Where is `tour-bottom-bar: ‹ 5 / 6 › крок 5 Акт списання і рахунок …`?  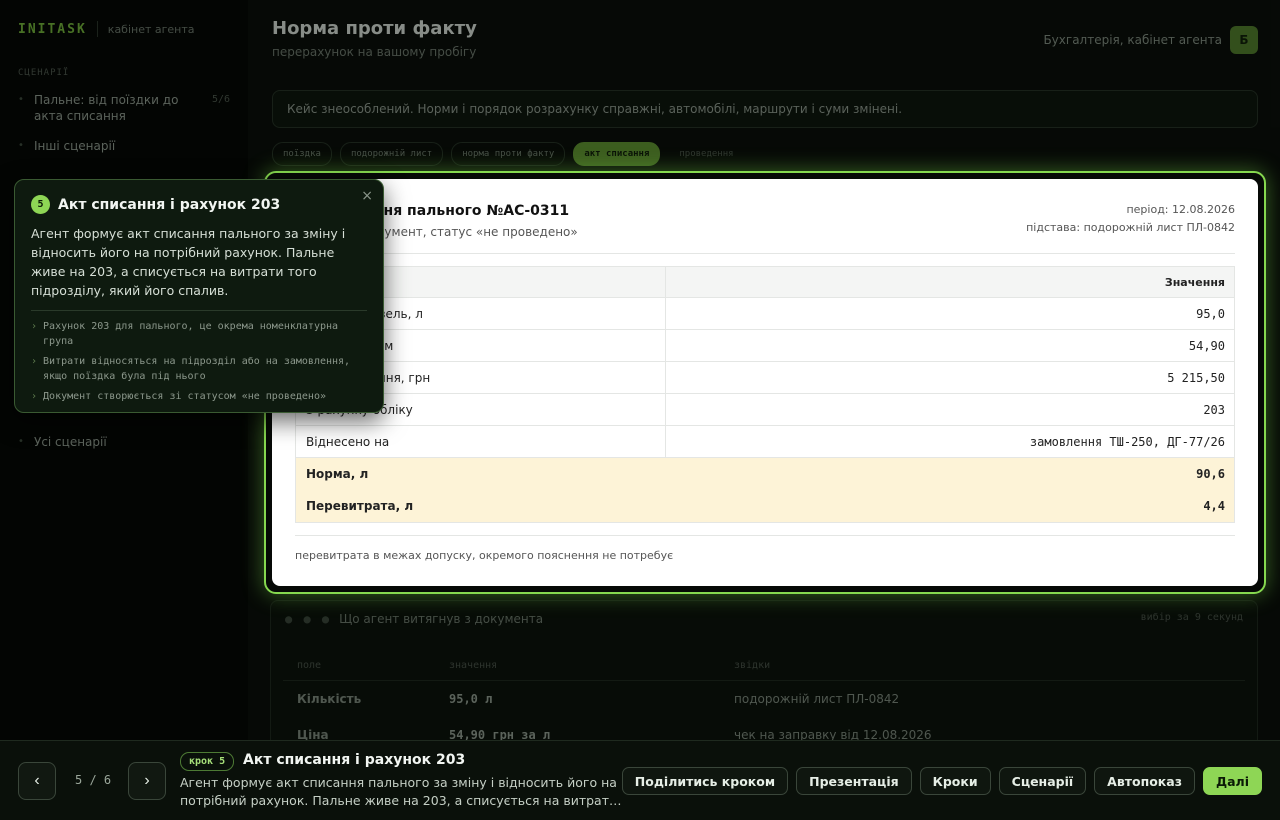
tour-bottom-bar: ‹ 5 / 6 › крок 5 Акт списання і рахунок … is located at coordinates (640, 780).